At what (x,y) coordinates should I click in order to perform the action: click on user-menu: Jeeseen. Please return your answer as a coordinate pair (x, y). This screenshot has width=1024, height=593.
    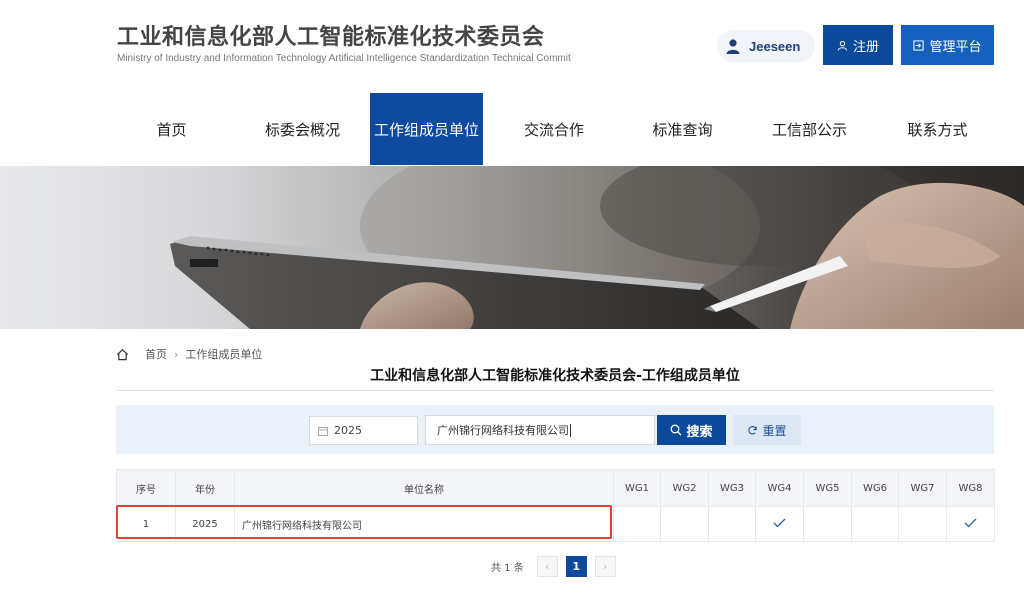
    Looking at the image, I should click on (766, 46).